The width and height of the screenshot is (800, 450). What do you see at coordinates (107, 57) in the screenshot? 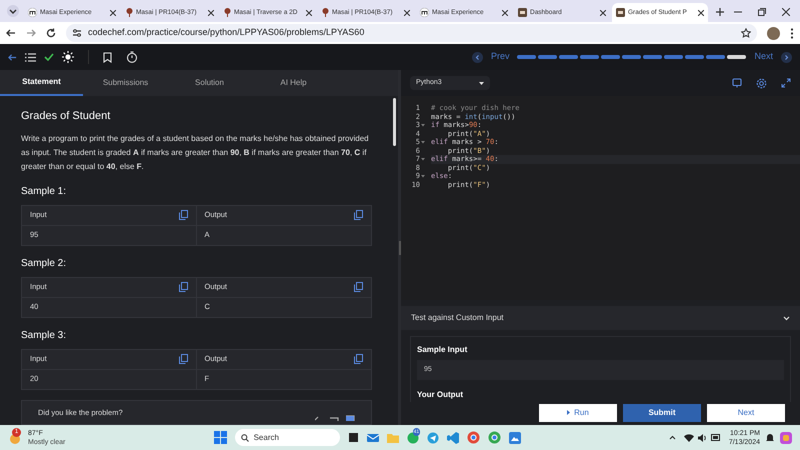
I see `bookmark-icon` at bounding box center [107, 57].